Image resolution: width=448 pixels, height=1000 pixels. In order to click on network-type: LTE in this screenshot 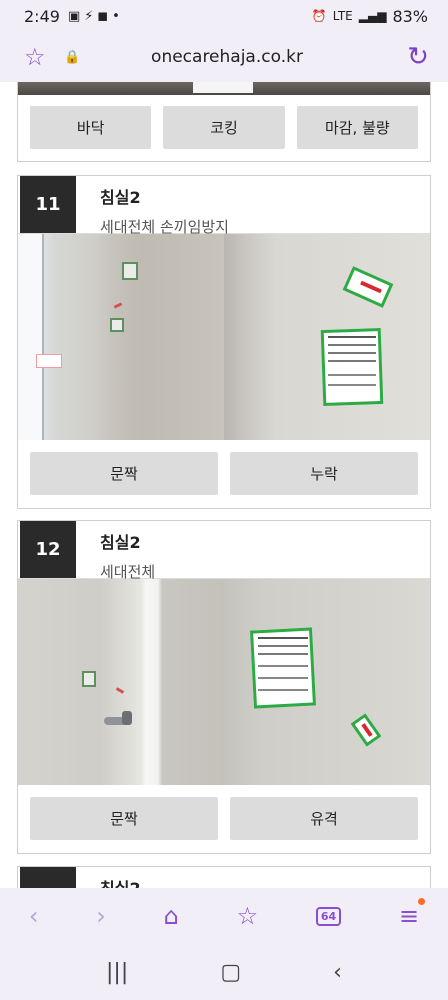, I will do `click(342, 16)`.